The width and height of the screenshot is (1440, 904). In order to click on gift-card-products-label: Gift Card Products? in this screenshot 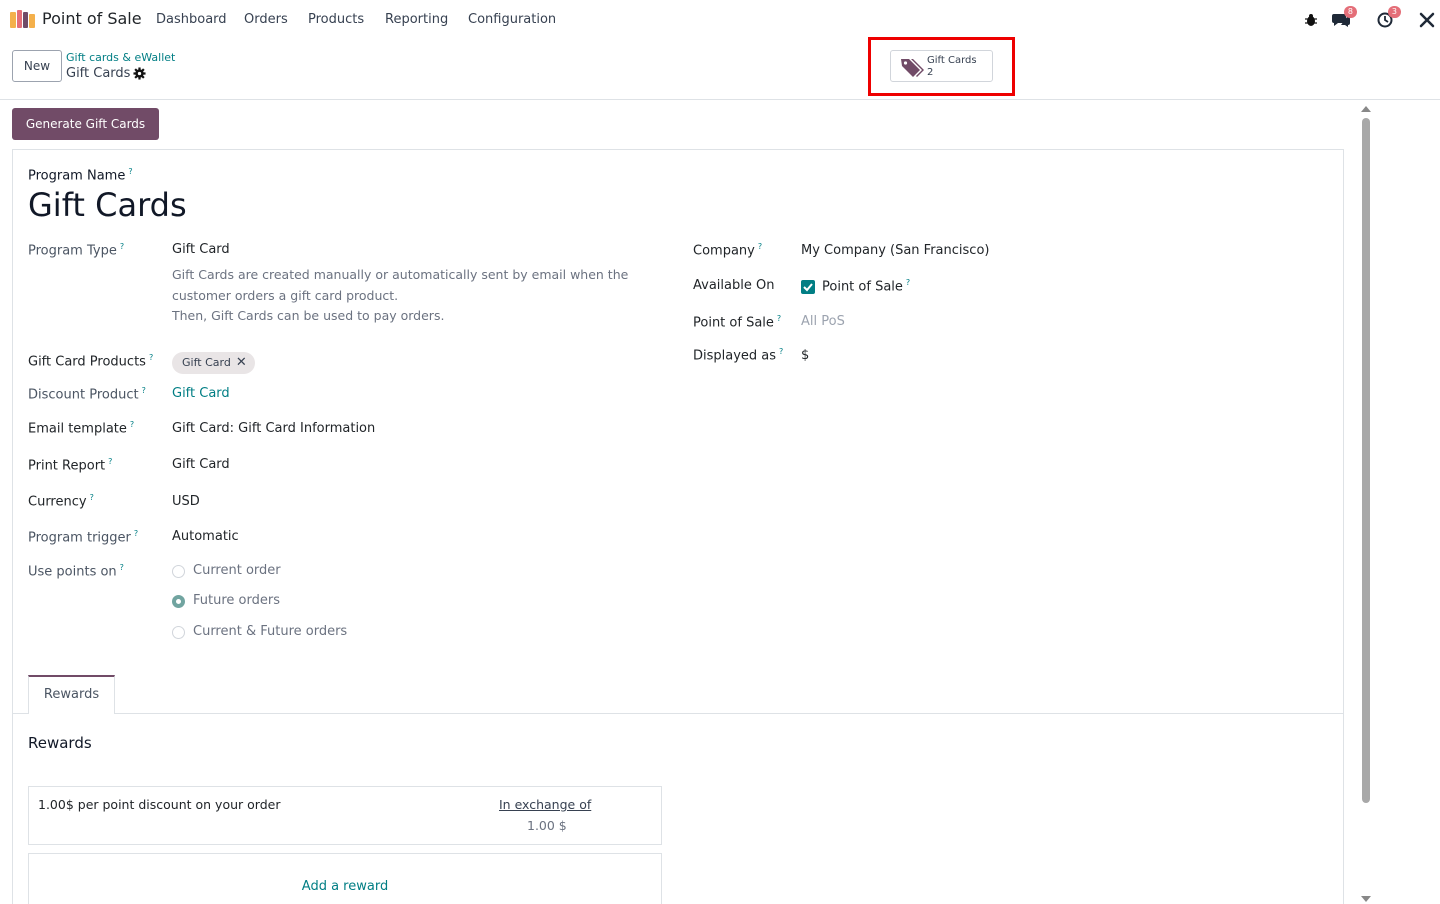, I will do `click(91, 361)`.